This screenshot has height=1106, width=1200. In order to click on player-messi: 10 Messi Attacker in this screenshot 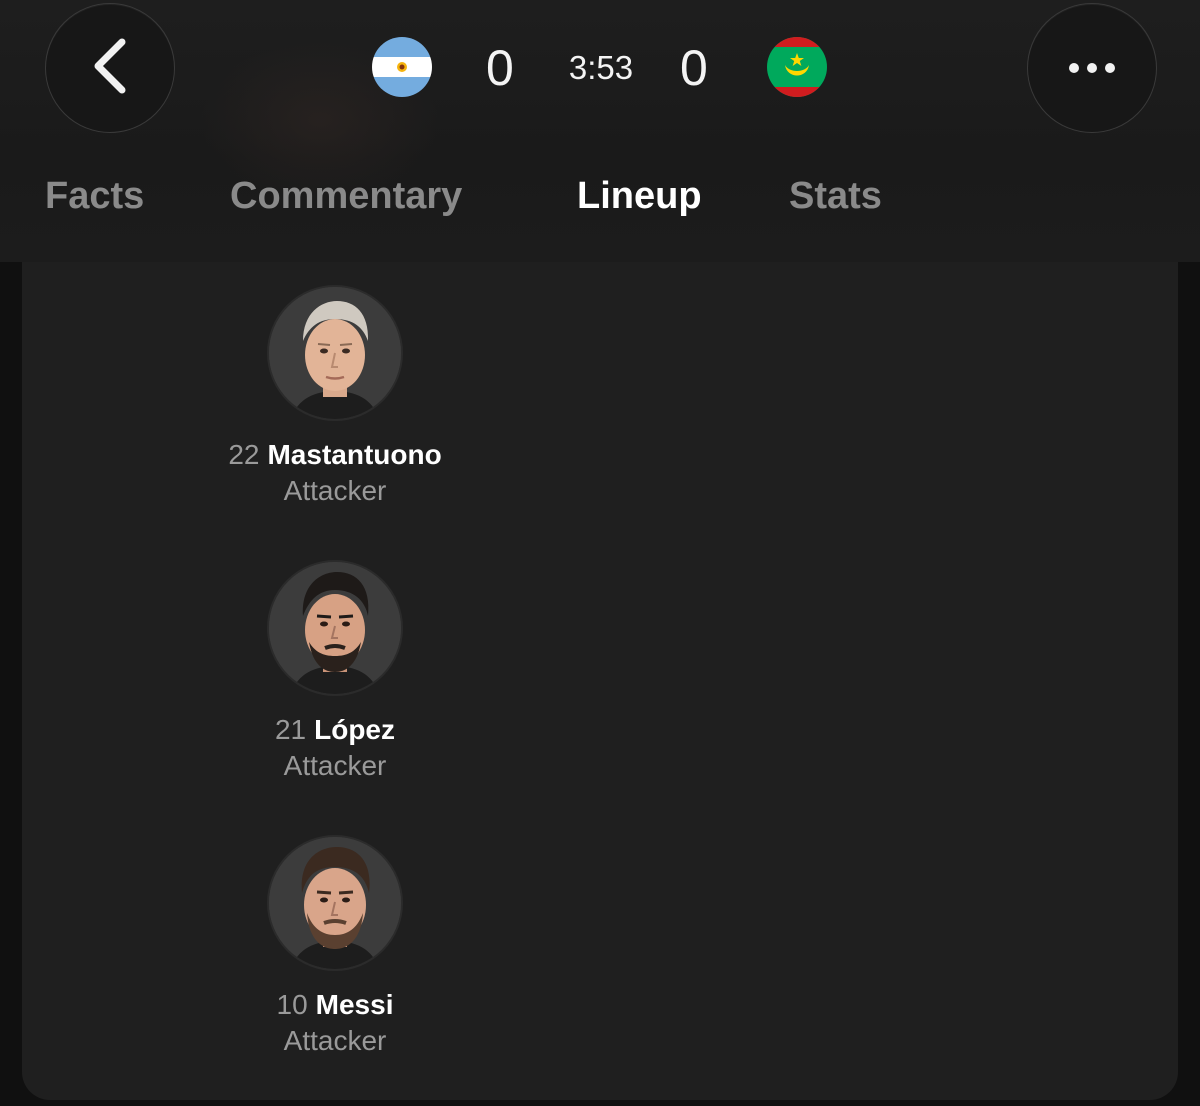, I will do `click(335, 947)`.